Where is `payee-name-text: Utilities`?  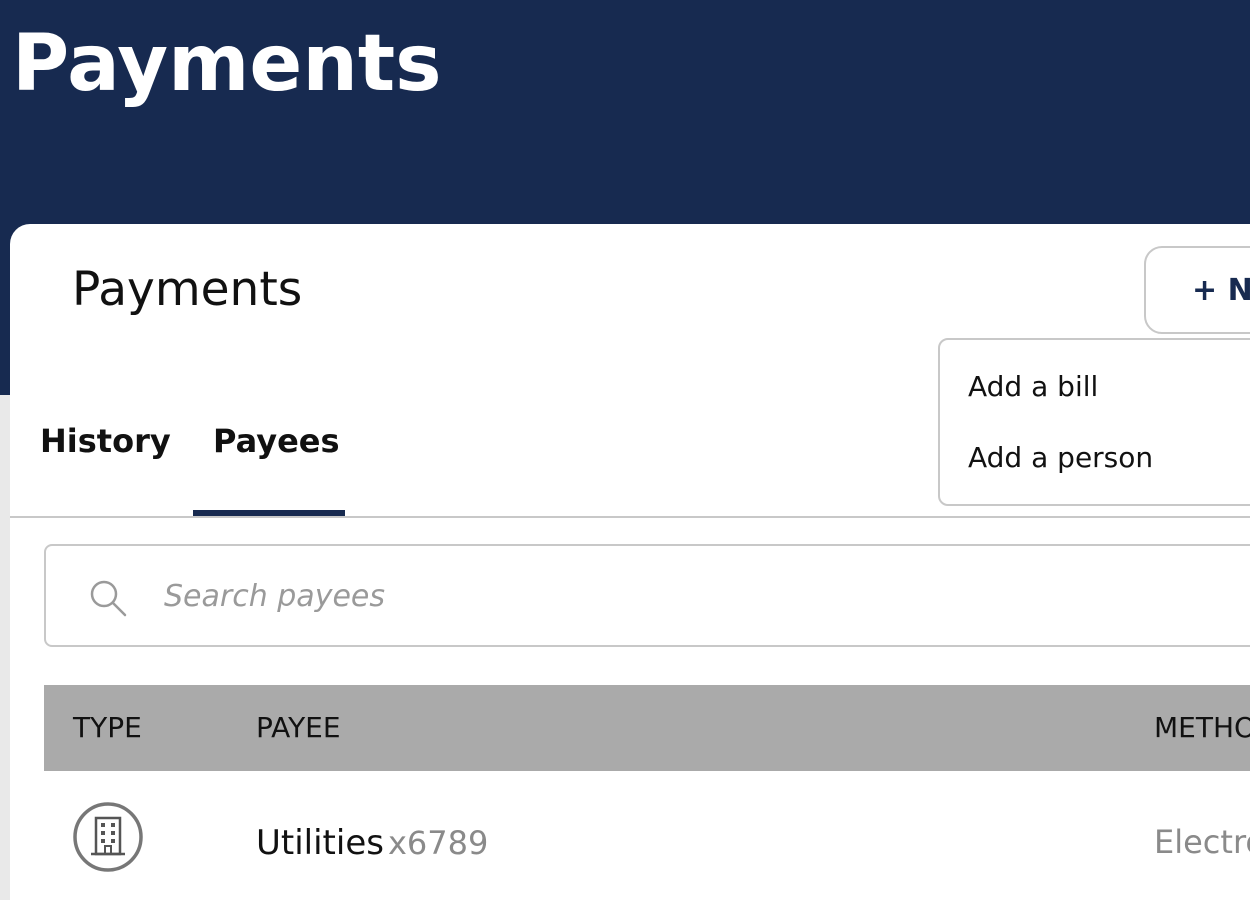
payee-name-text: Utilities is located at coordinates (320, 843).